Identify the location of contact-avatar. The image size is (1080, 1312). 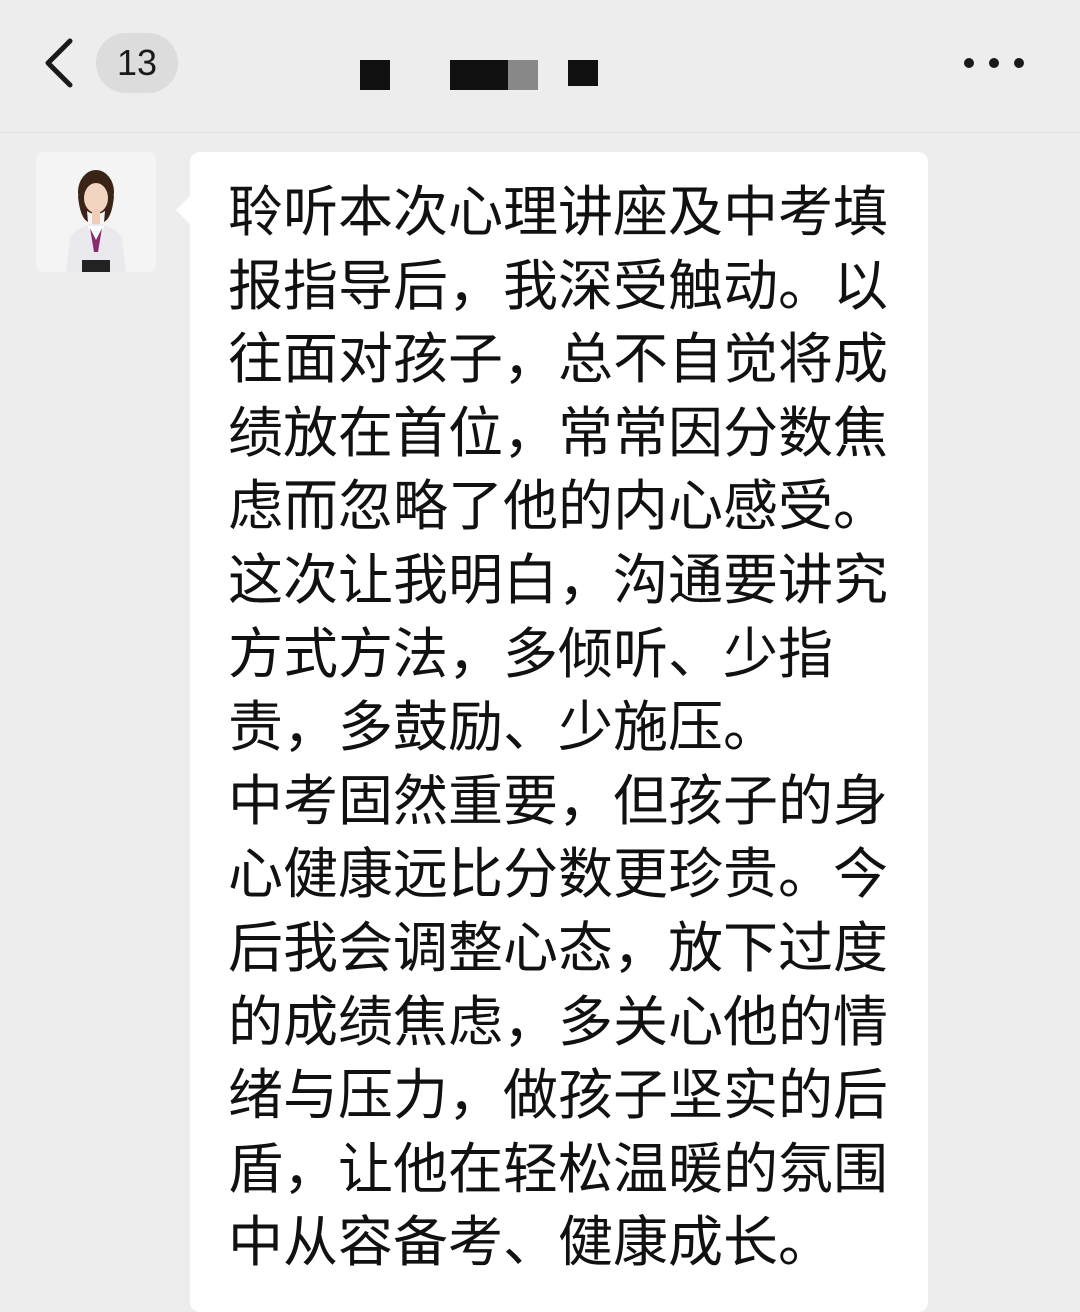
(96, 212).